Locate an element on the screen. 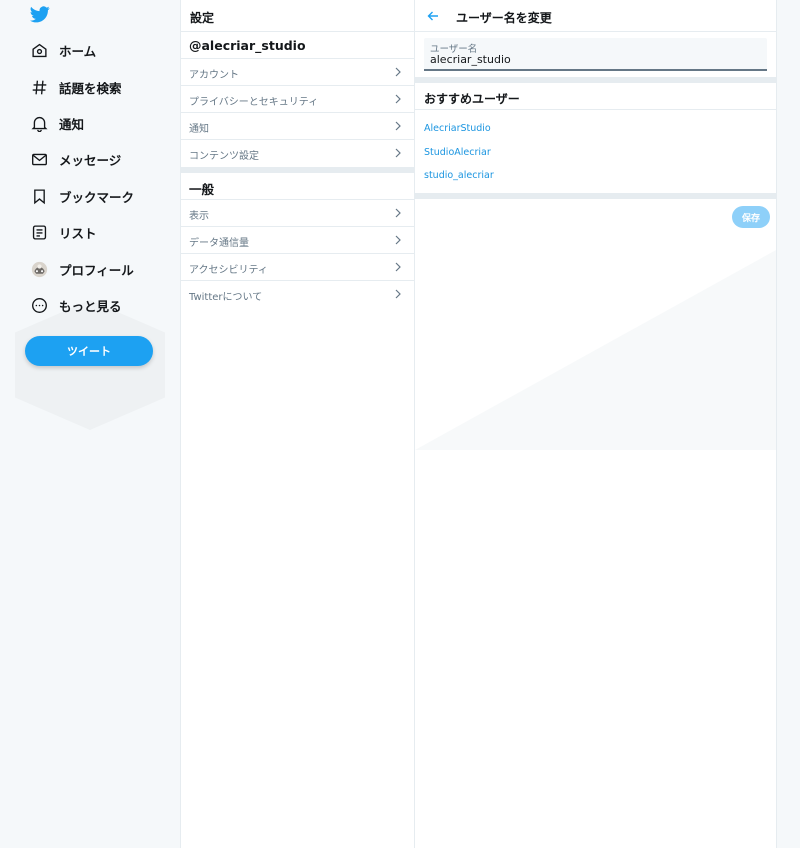 The height and width of the screenshot is (848, 800). suggested-username: studio_alecriar is located at coordinates (459, 175).